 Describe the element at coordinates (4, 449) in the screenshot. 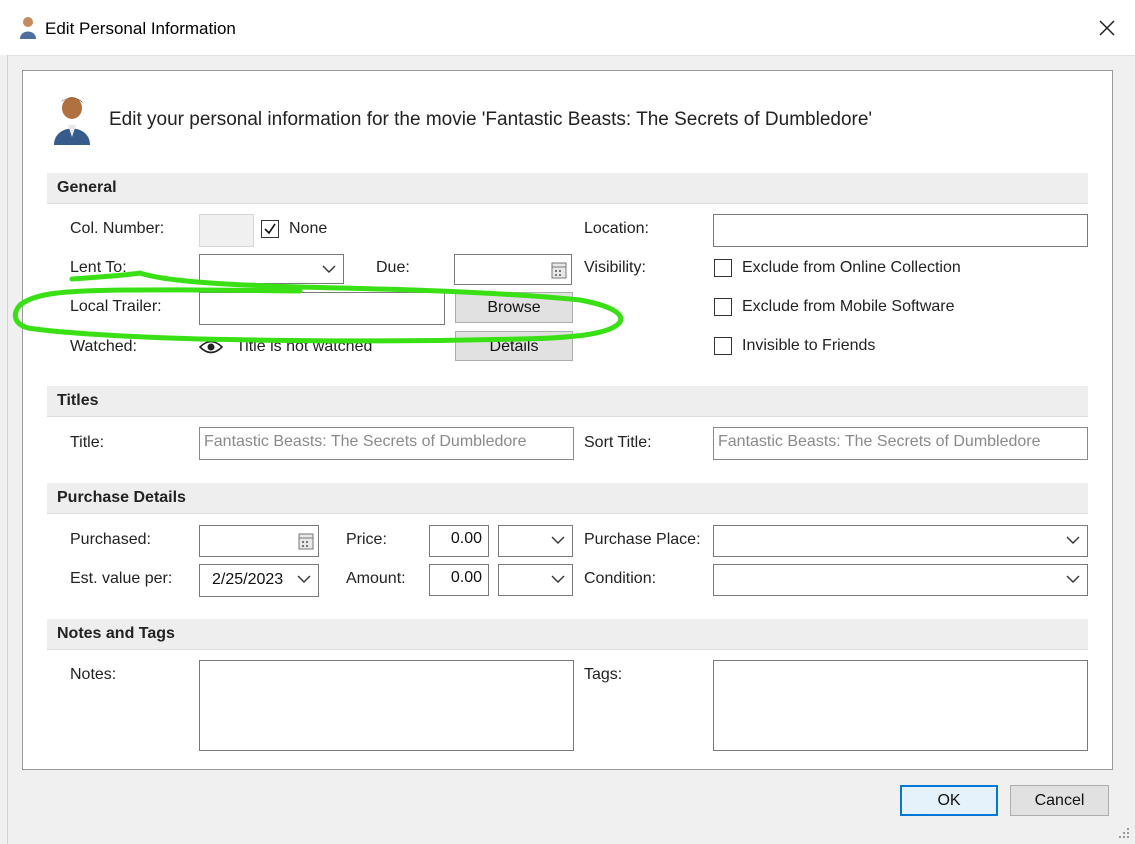

I see `window-edge` at that location.